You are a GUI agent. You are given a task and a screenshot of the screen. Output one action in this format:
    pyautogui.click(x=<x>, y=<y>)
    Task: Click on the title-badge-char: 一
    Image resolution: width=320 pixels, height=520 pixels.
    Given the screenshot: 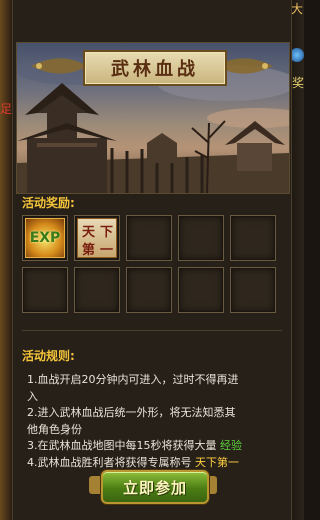 What is the action you would take?
    pyautogui.click(x=107, y=250)
    